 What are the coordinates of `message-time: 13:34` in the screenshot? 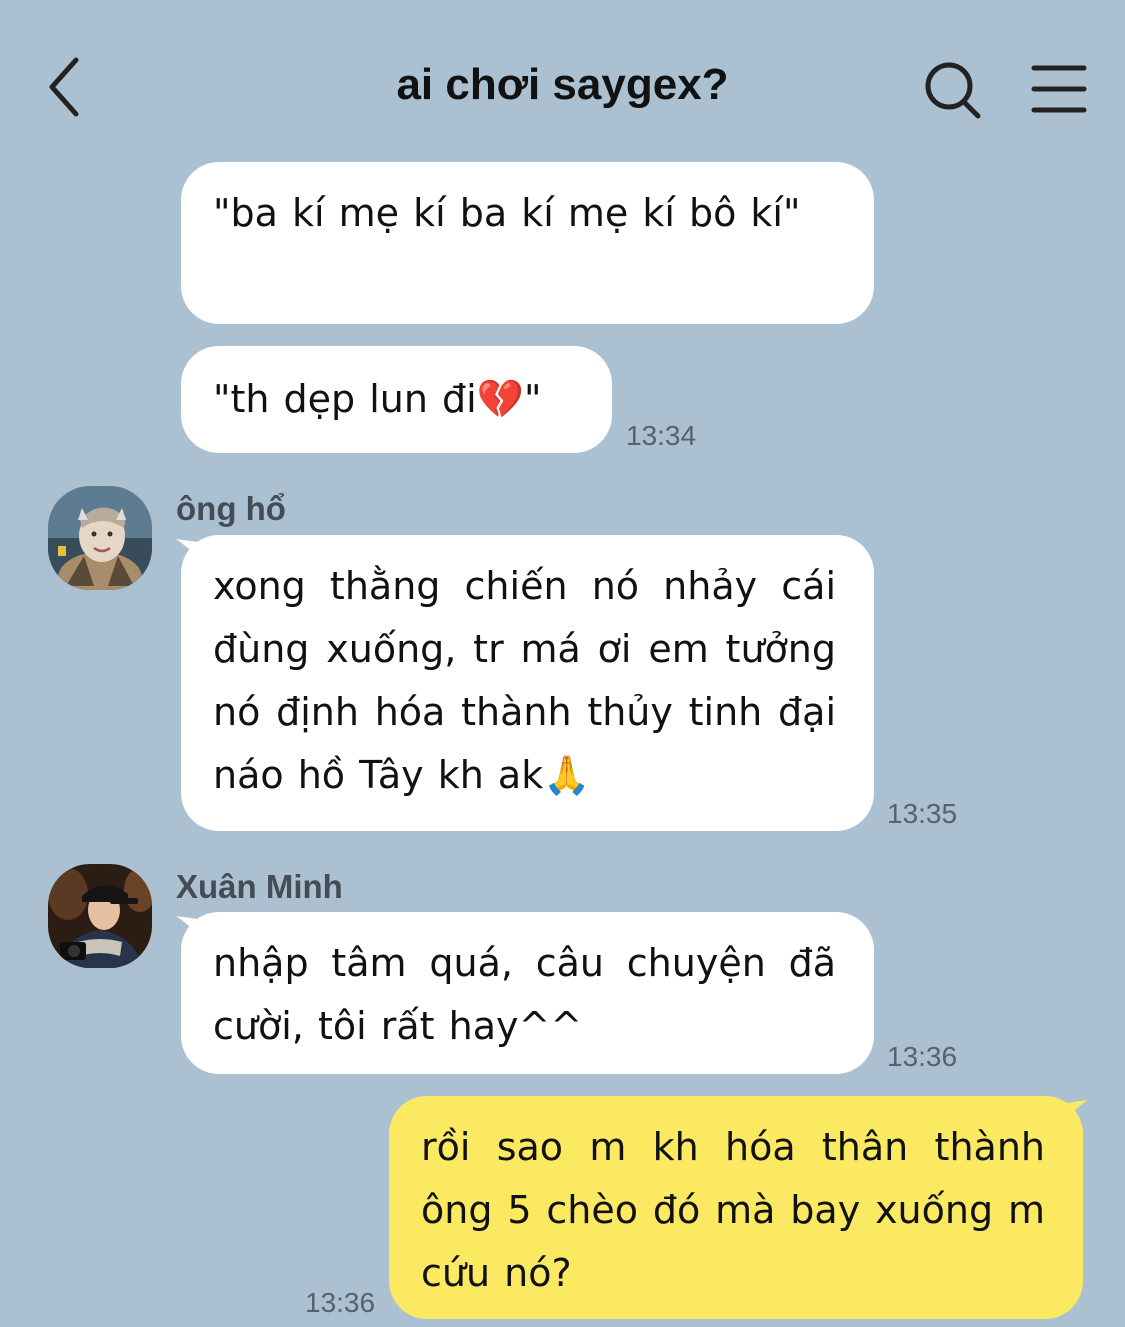 It's located at (661, 435).